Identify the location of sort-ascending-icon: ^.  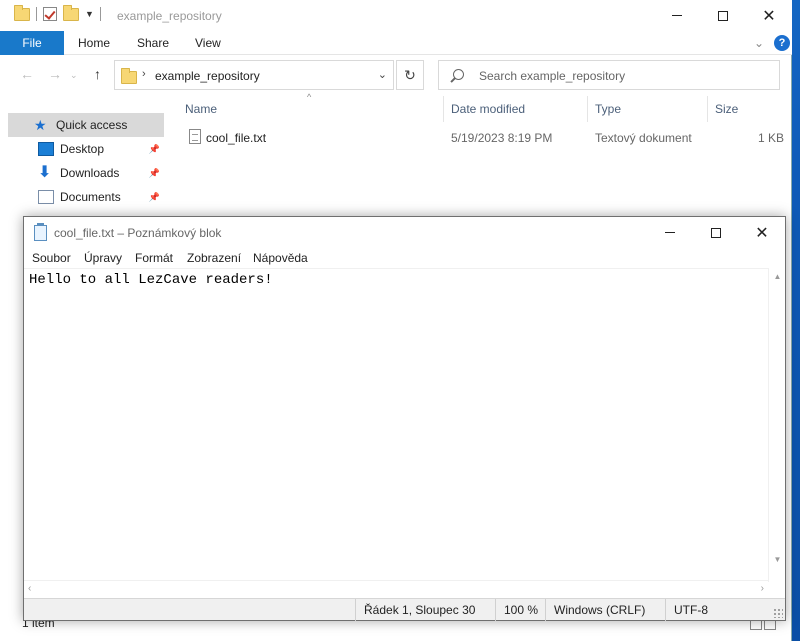
(309, 97).